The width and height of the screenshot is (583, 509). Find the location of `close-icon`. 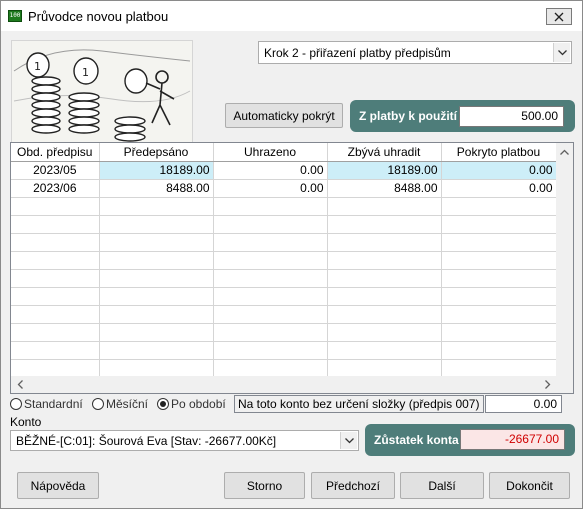

close-icon is located at coordinates (559, 16).